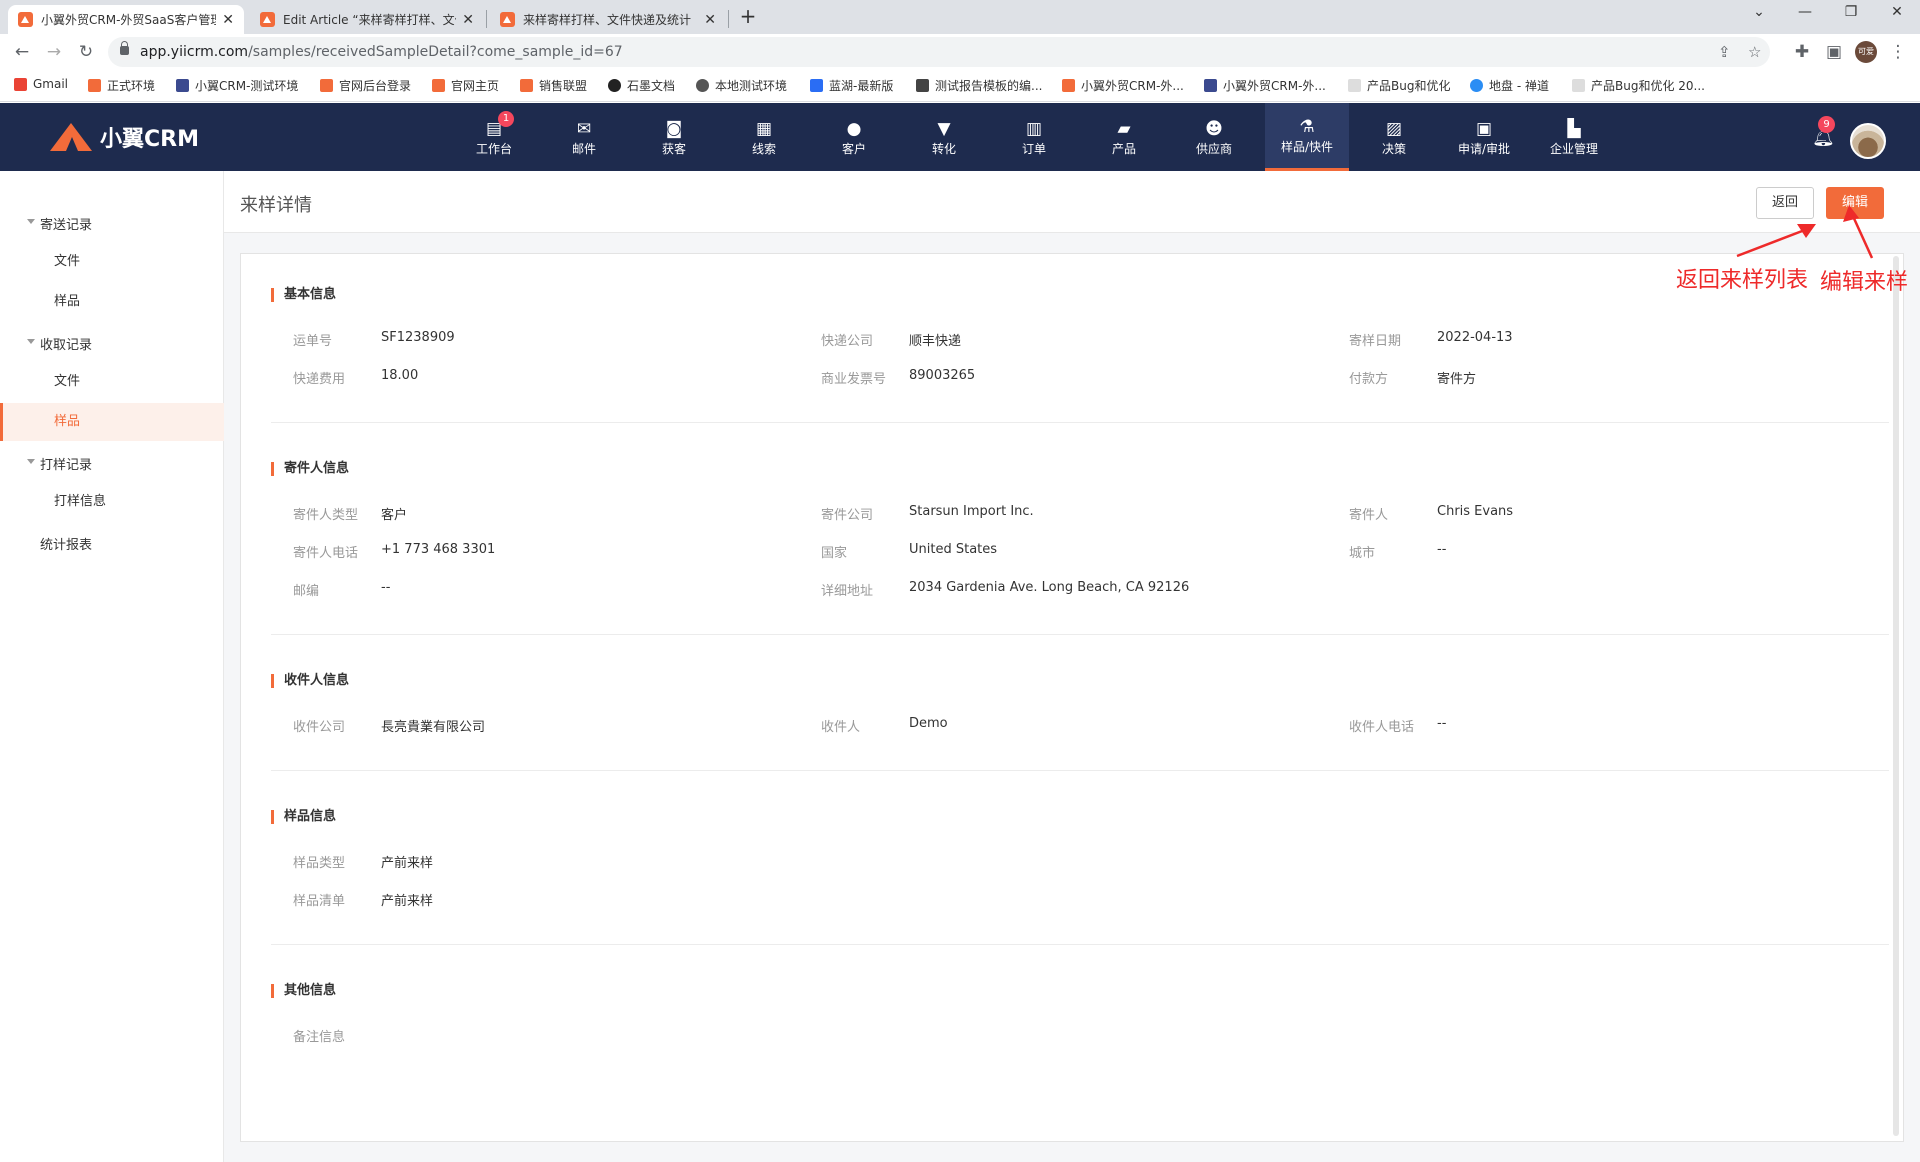 This screenshot has height=1162, width=1920. What do you see at coordinates (59, 223) in the screenshot?
I see `sidebar-group-sent: 寄送记录` at bounding box center [59, 223].